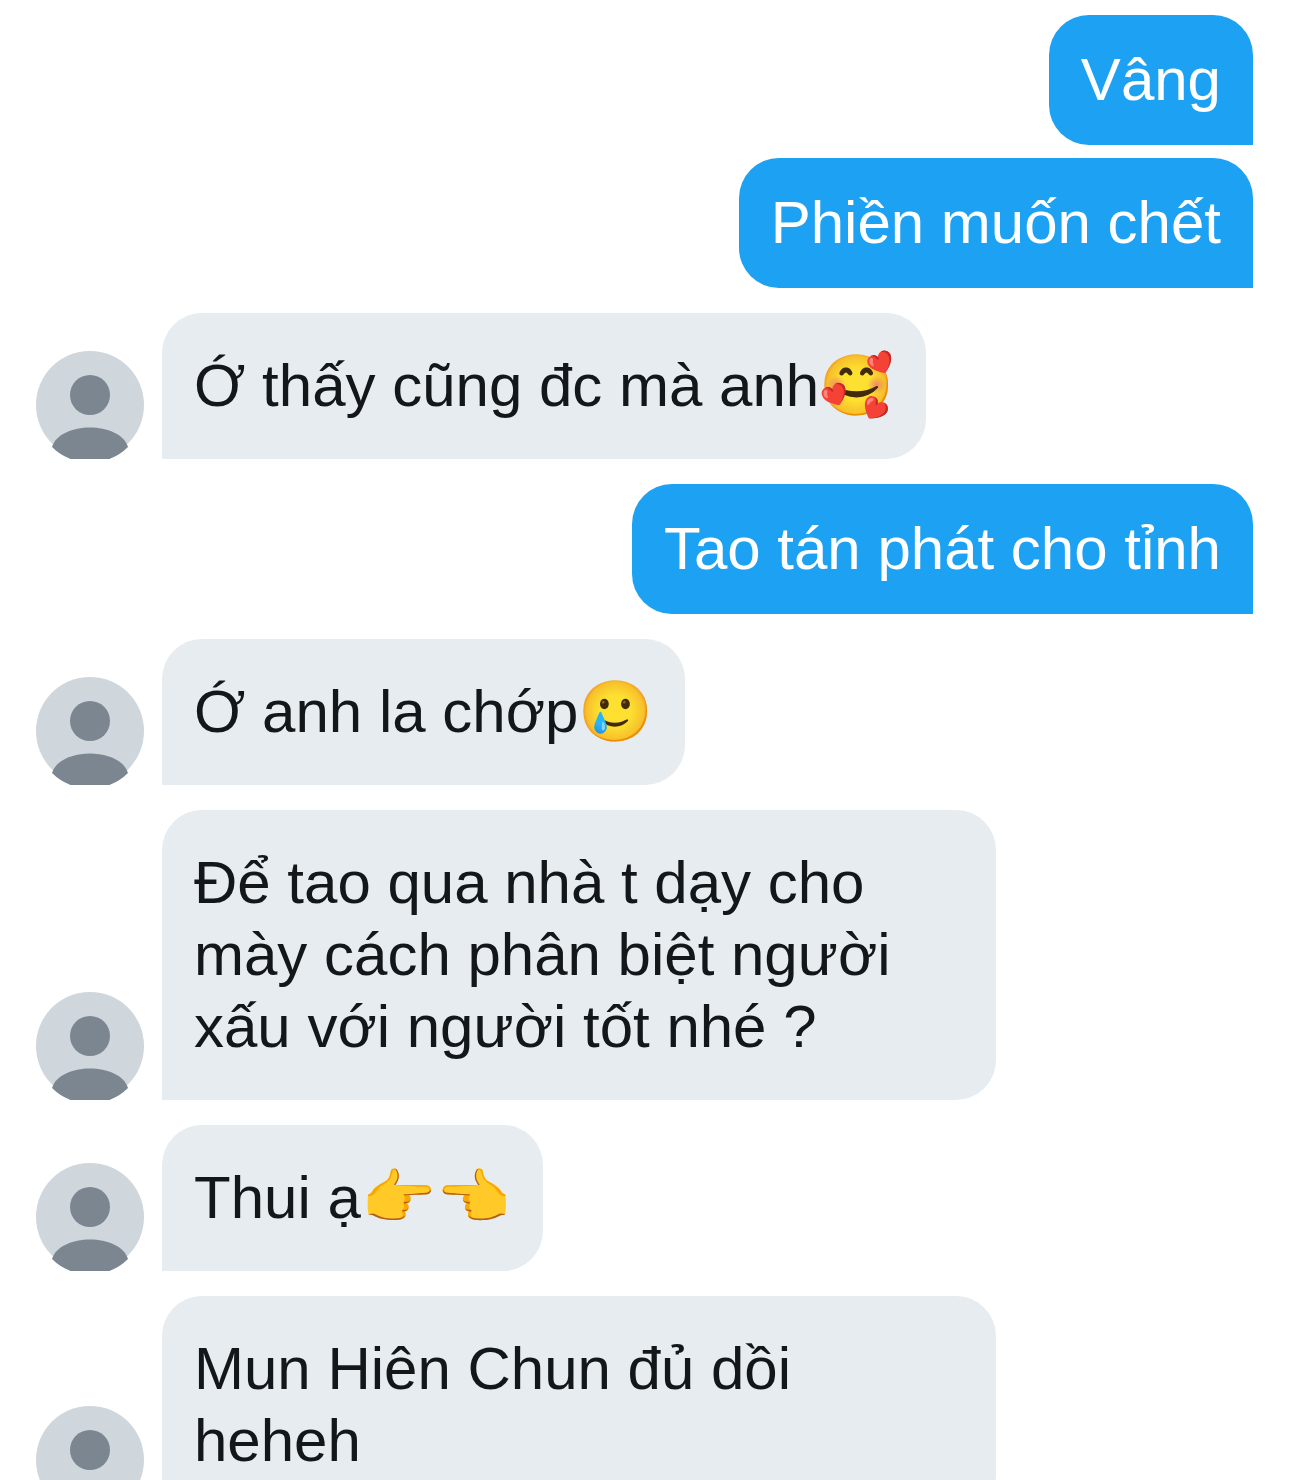 This screenshot has width=1290, height=1480. I want to click on message-bubble: Tao tán phát cho tỉnh, so click(942, 549).